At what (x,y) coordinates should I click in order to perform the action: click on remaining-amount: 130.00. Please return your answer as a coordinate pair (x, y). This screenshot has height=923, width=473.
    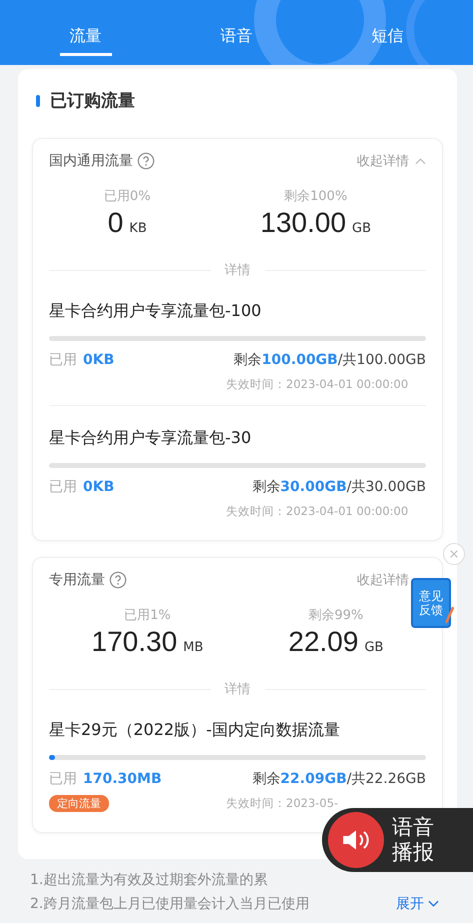
    Looking at the image, I should click on (303, 223).